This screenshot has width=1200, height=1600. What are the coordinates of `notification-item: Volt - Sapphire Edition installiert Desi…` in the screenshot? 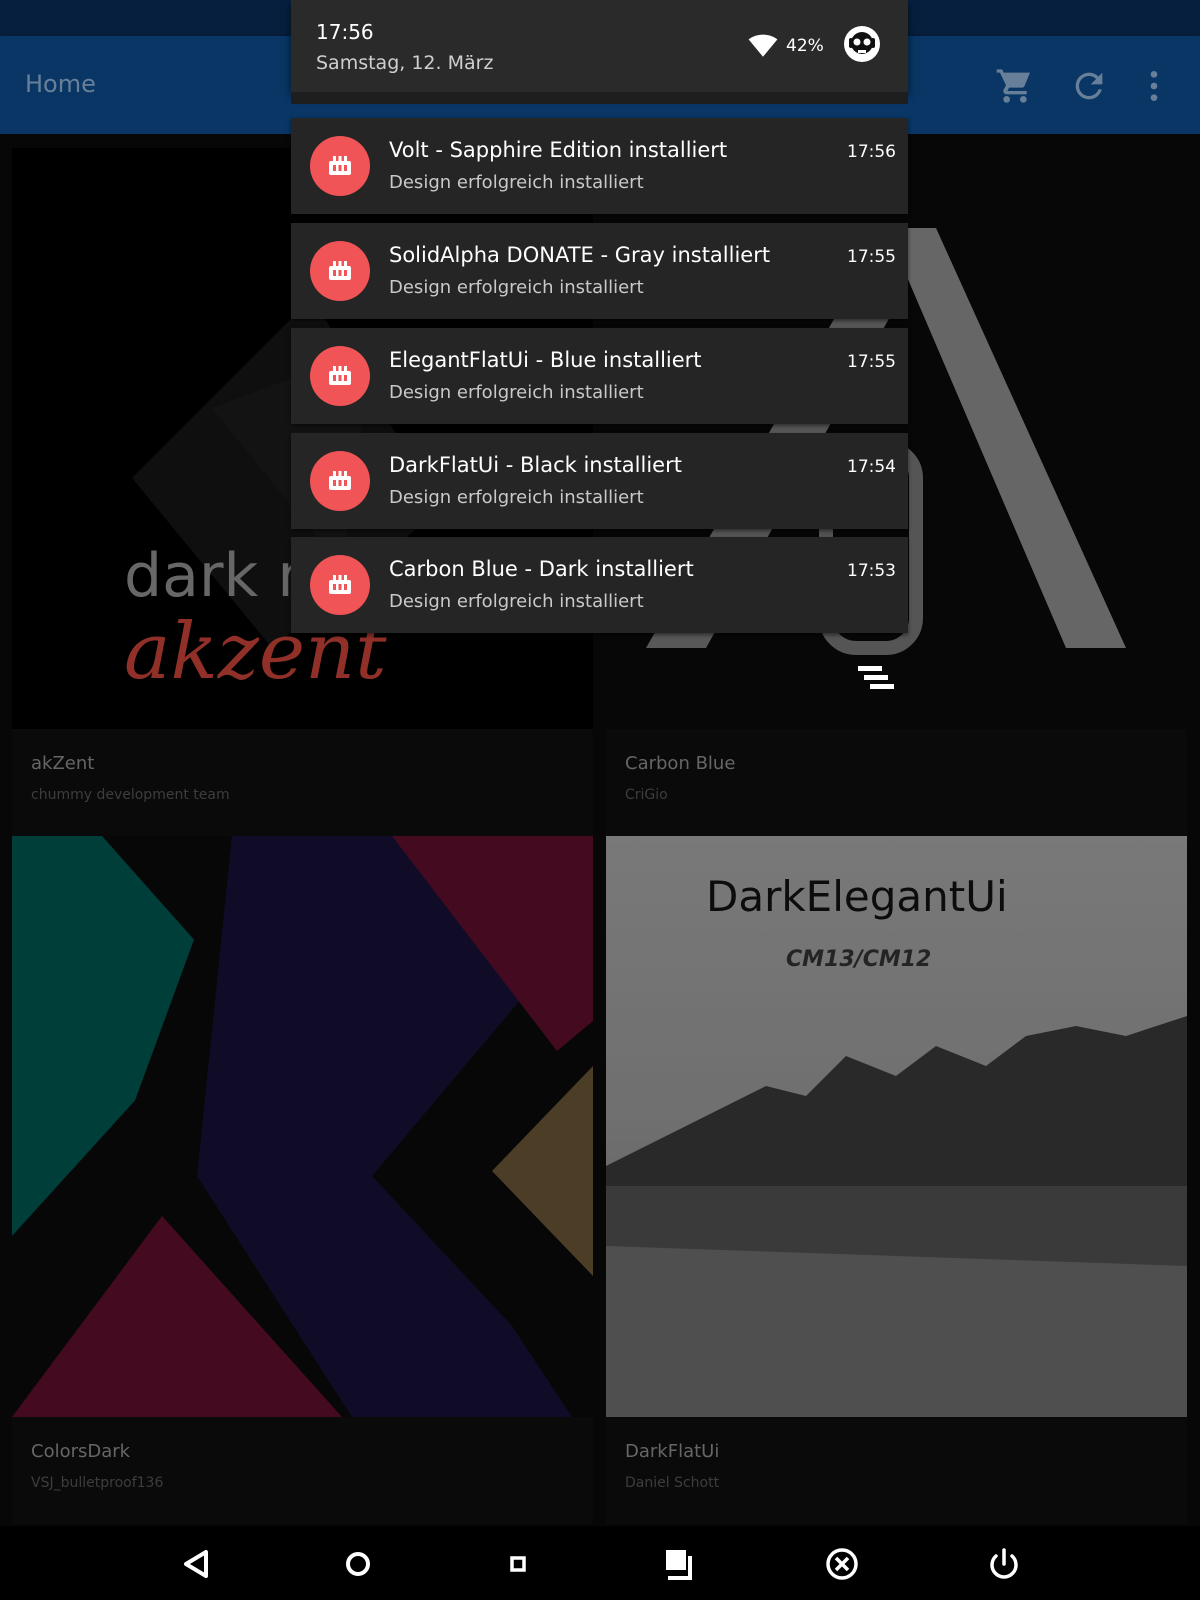 It's located at (599, 166).